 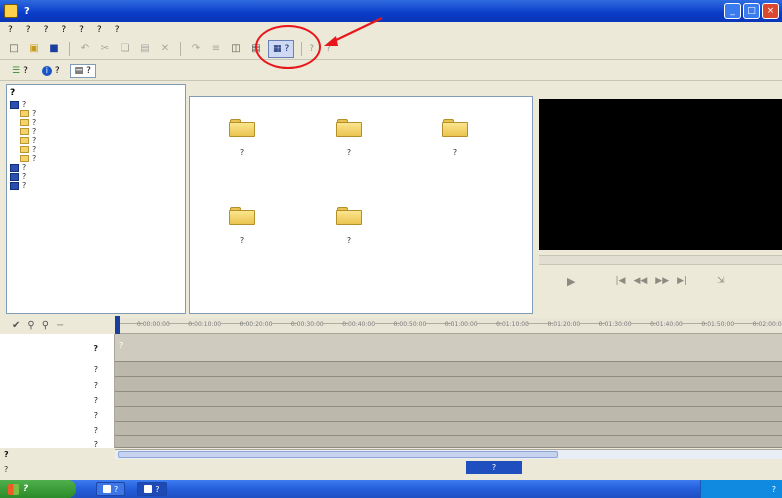 What do you see at coordinates (54, 49) in the screenshot?
I see `save-icon: ■` at bounding box center [54, 49].